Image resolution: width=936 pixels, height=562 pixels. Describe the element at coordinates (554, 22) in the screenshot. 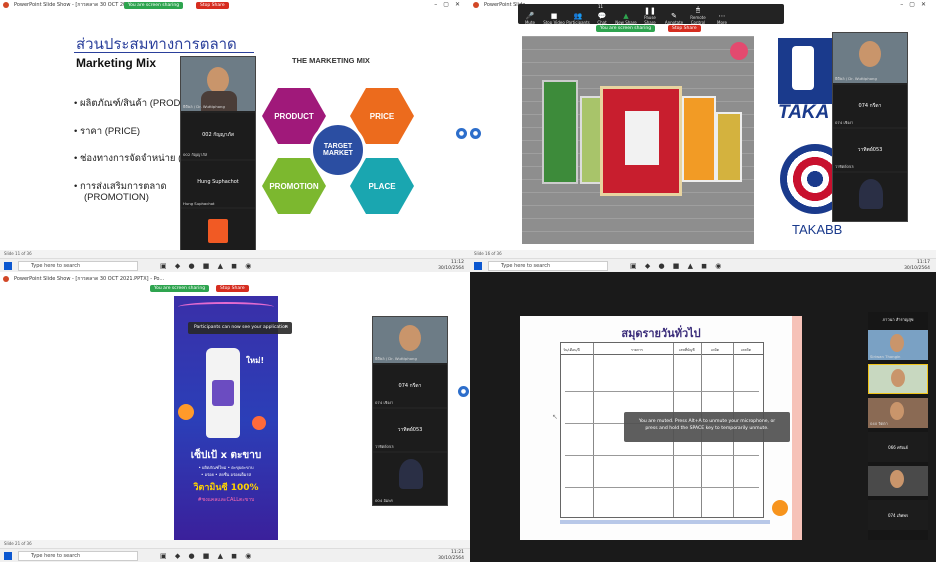

I see `button-label: Stop Video` at that location.